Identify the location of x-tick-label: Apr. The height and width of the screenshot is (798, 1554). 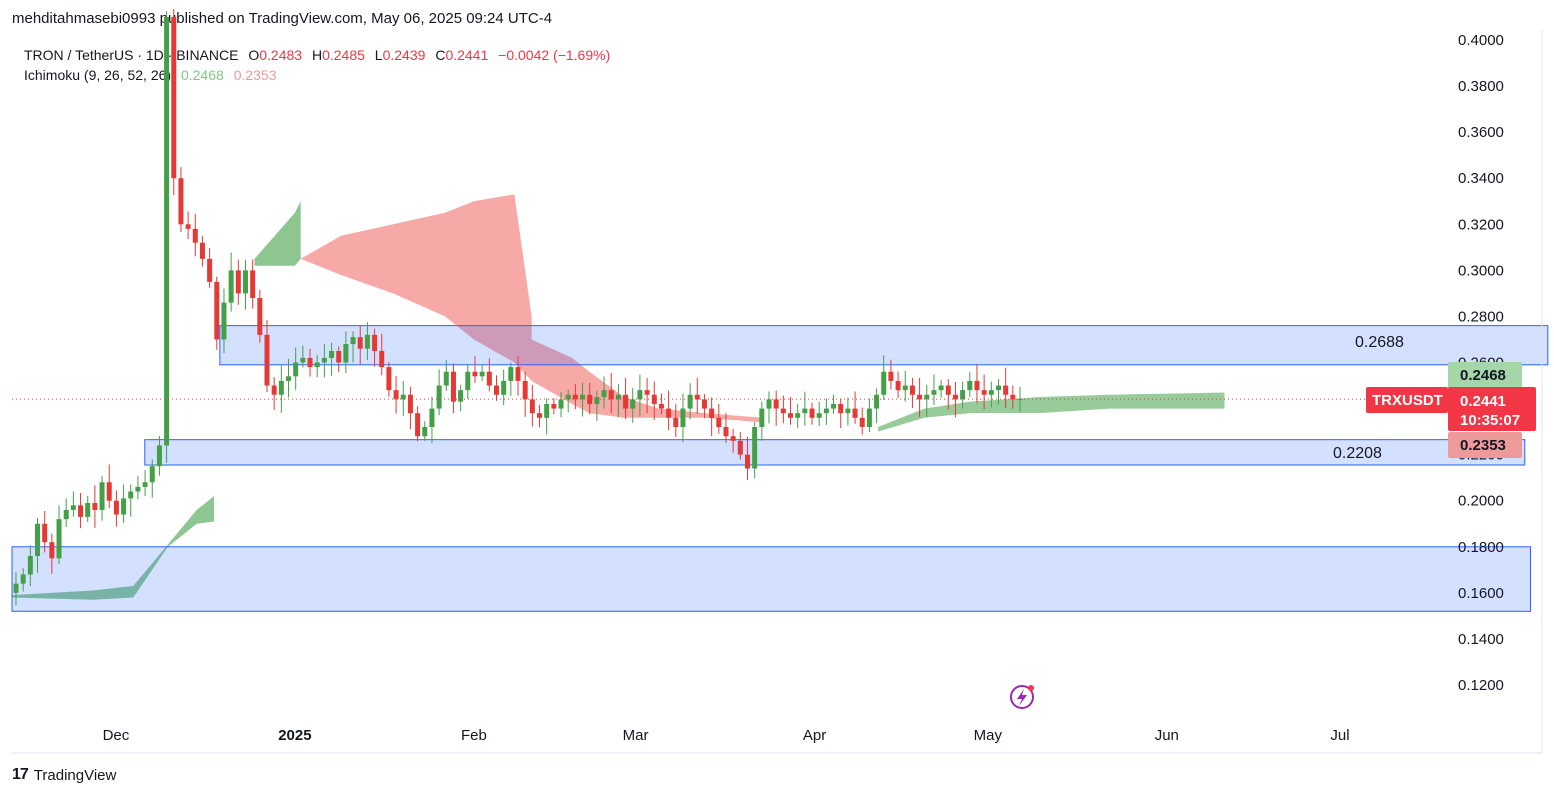
(814, 735).